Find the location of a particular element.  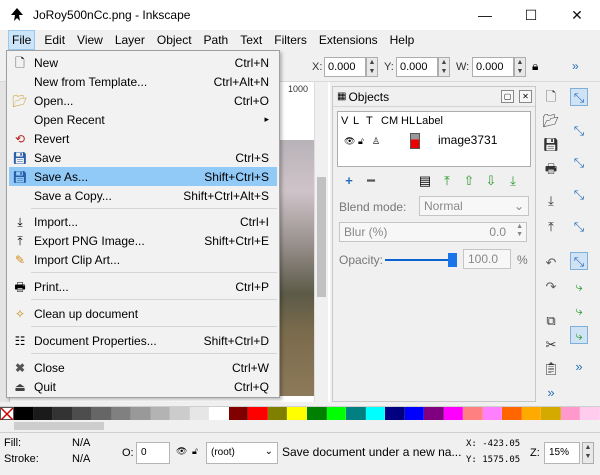

undo-icon: ↶ is located at coordinates (551, 263).